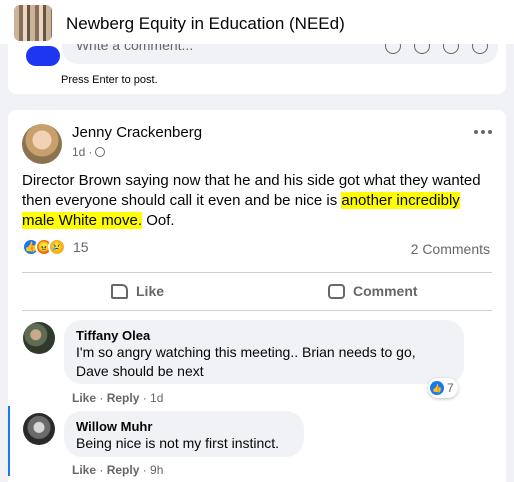 This screenshot has height=482, width=514. I want to click on comment-actions: Like · Reply · 9h, so click(118, 470).